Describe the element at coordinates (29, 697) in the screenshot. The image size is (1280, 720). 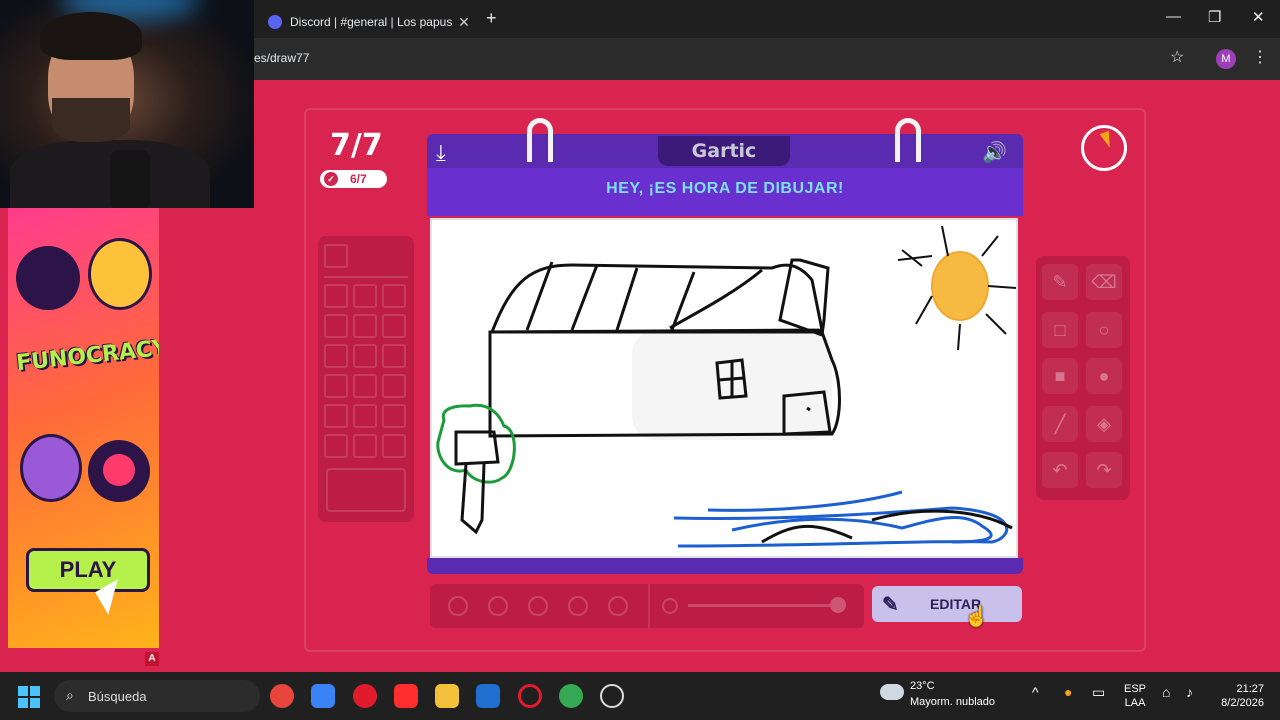
I see `windows-start-icon` at that location.